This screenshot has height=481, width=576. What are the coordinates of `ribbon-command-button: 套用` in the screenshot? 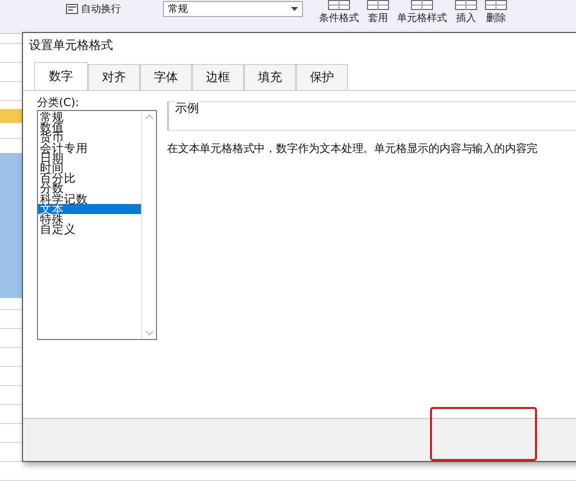 It's located at (378, 12).